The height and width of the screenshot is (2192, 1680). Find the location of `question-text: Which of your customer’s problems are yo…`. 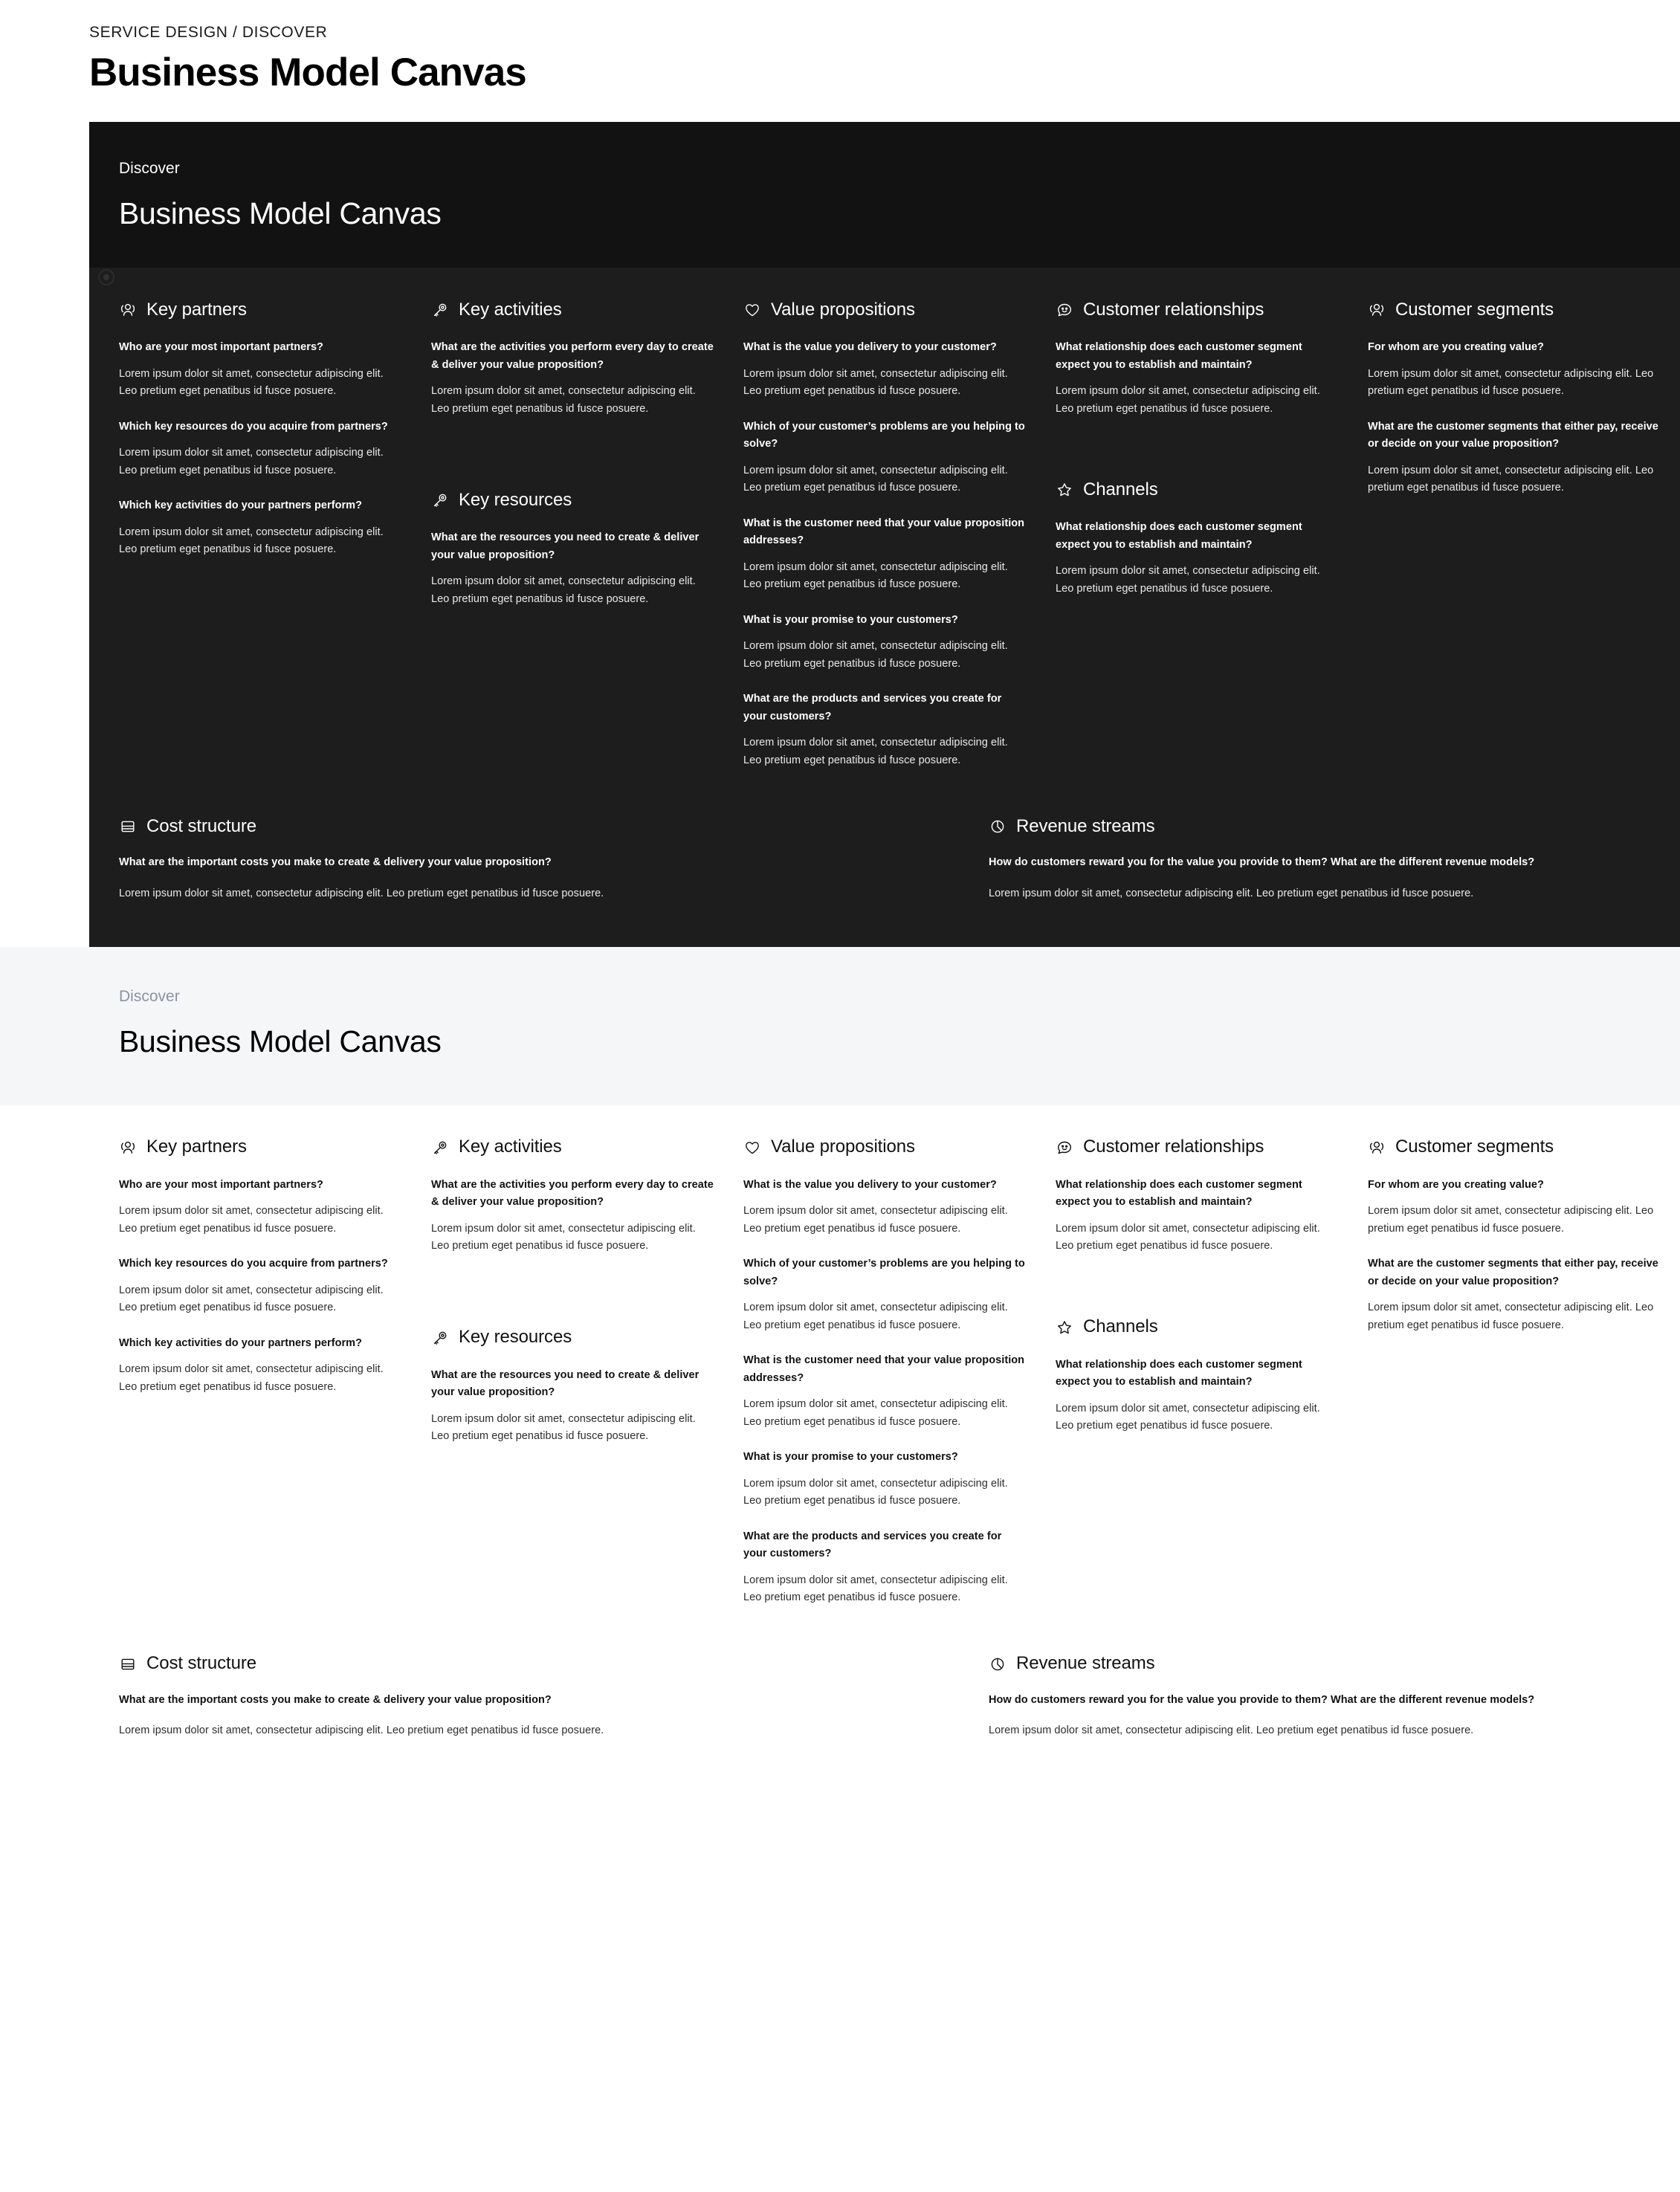

question-text: Which of your customer’s problems are yo… is located at coordinates (884, 1272).